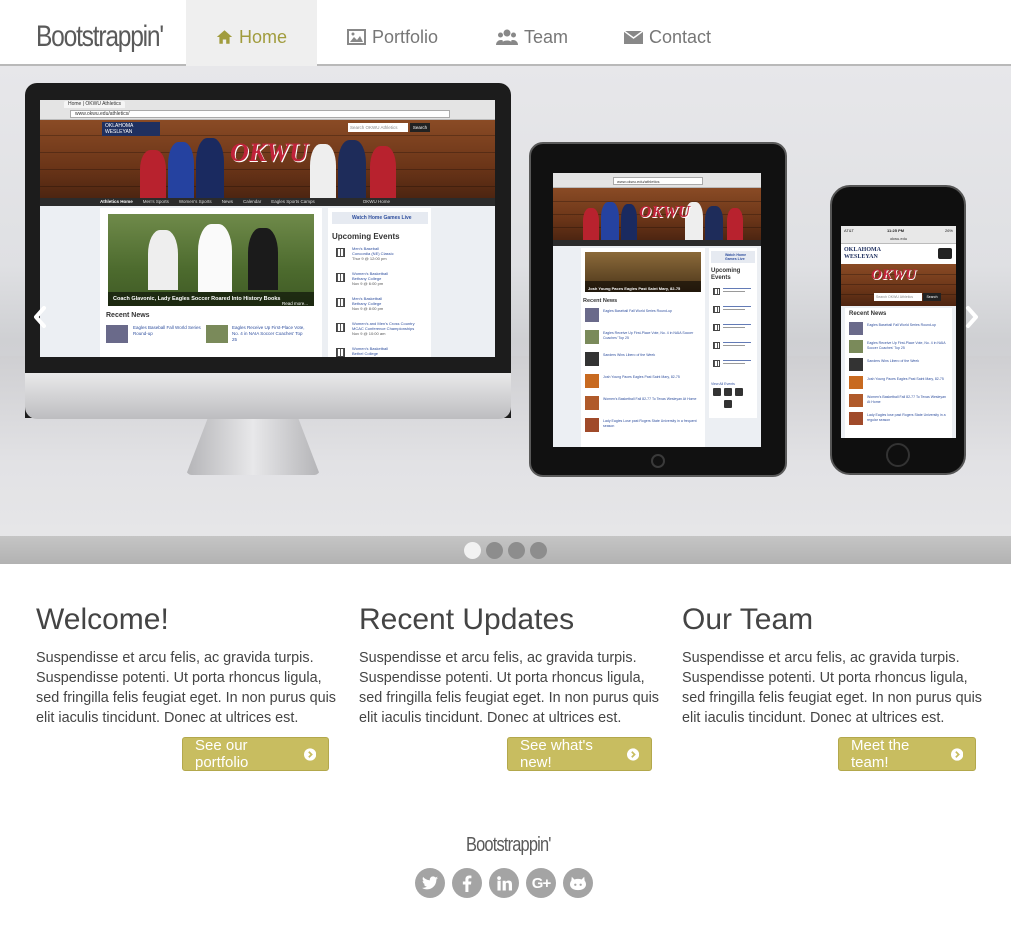 This screenshot has height=937, width=1011. I want to click on site-nav-item: Women's Sports, so click(195, 201).